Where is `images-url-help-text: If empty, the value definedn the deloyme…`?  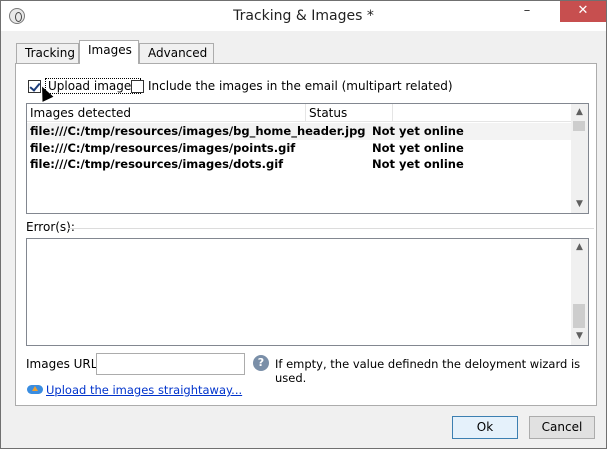 images-url-help-text: If empty, the value definedn the deloyme… is located at coordinates (428, 371).